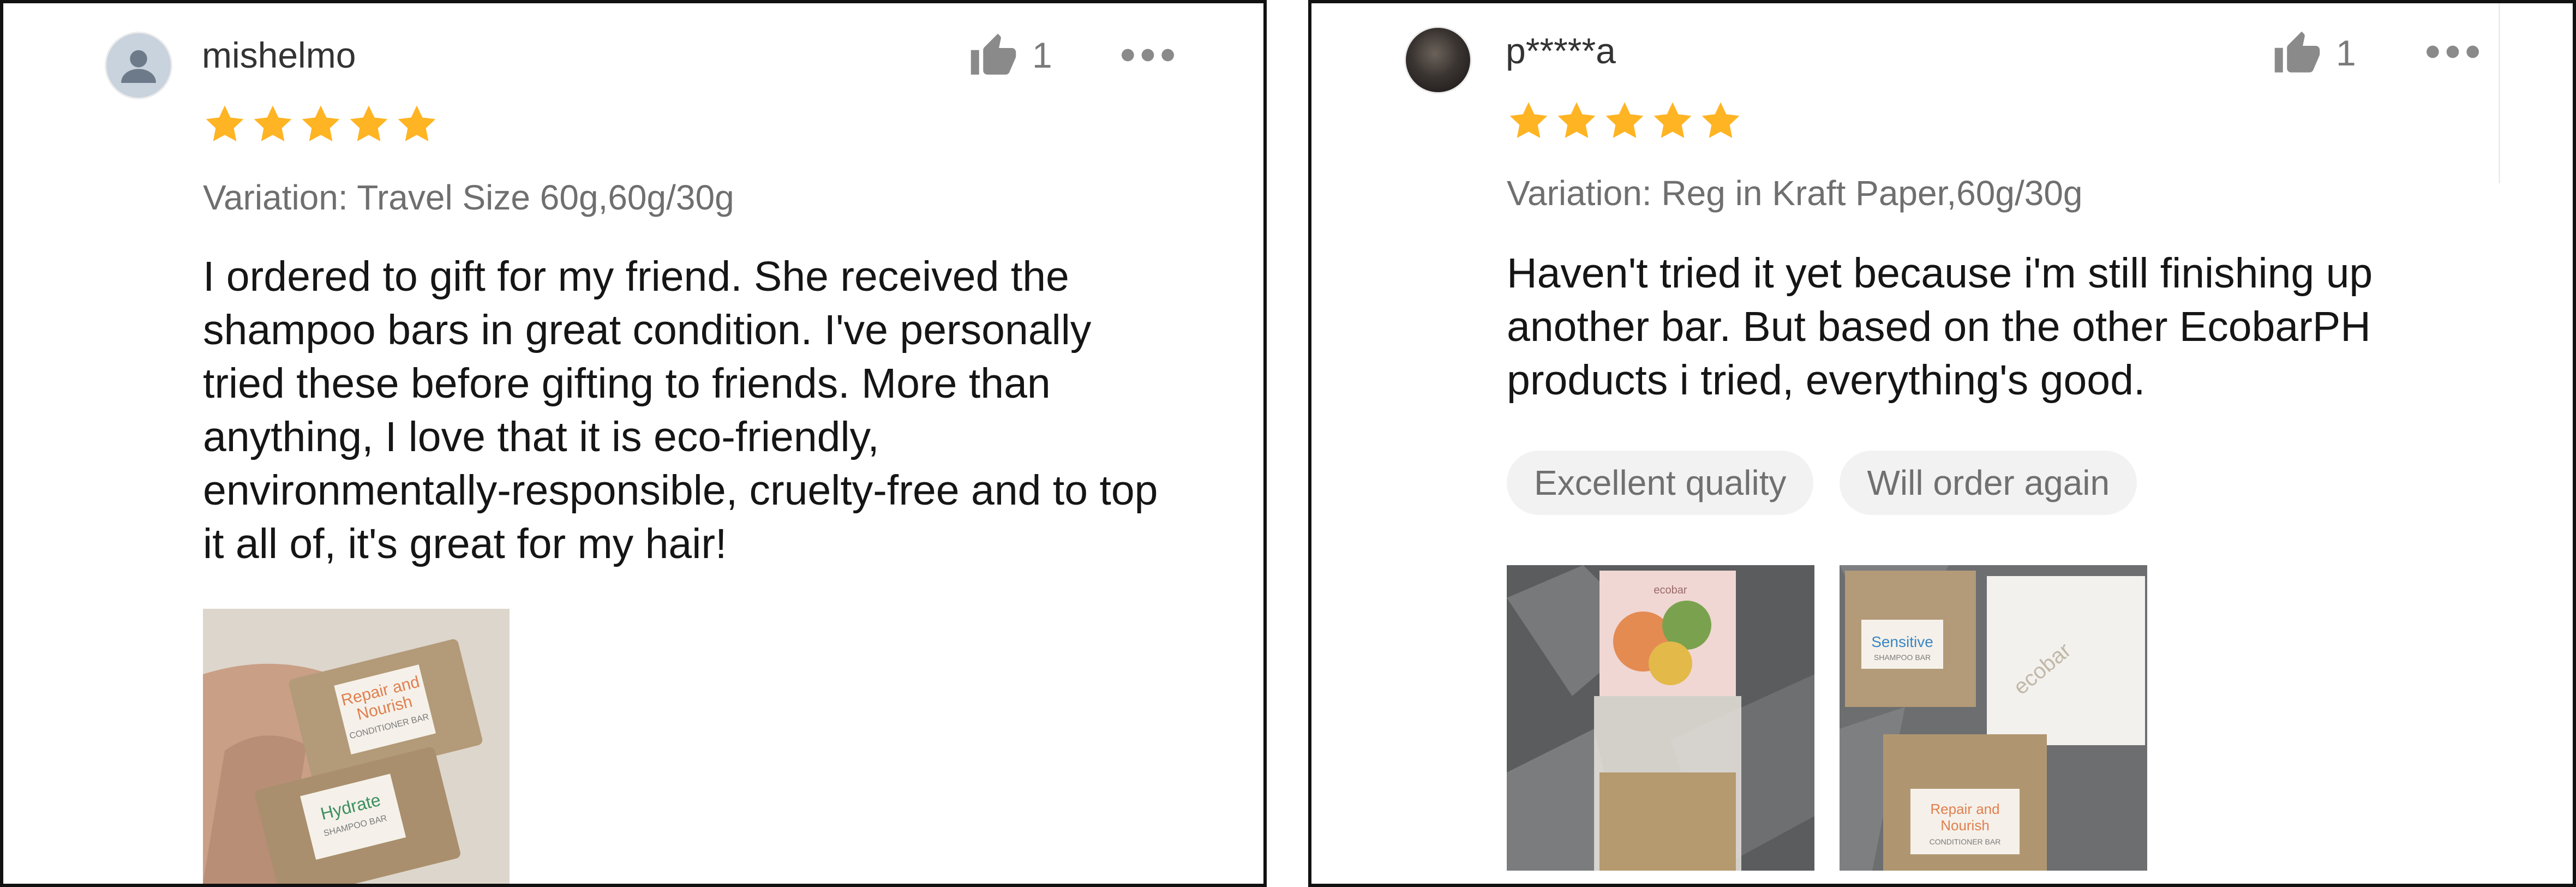 The height and width of the screenshot is (887, 2576). I want to click on photo-label: CONDITIONER BAR, so click(1965, 842).